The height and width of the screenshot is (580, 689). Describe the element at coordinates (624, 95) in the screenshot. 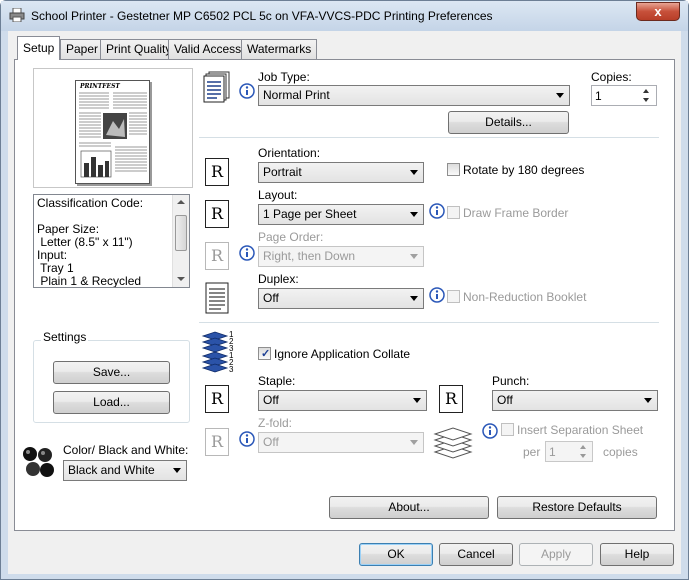

I see `copies-spinner: 1` at that location.